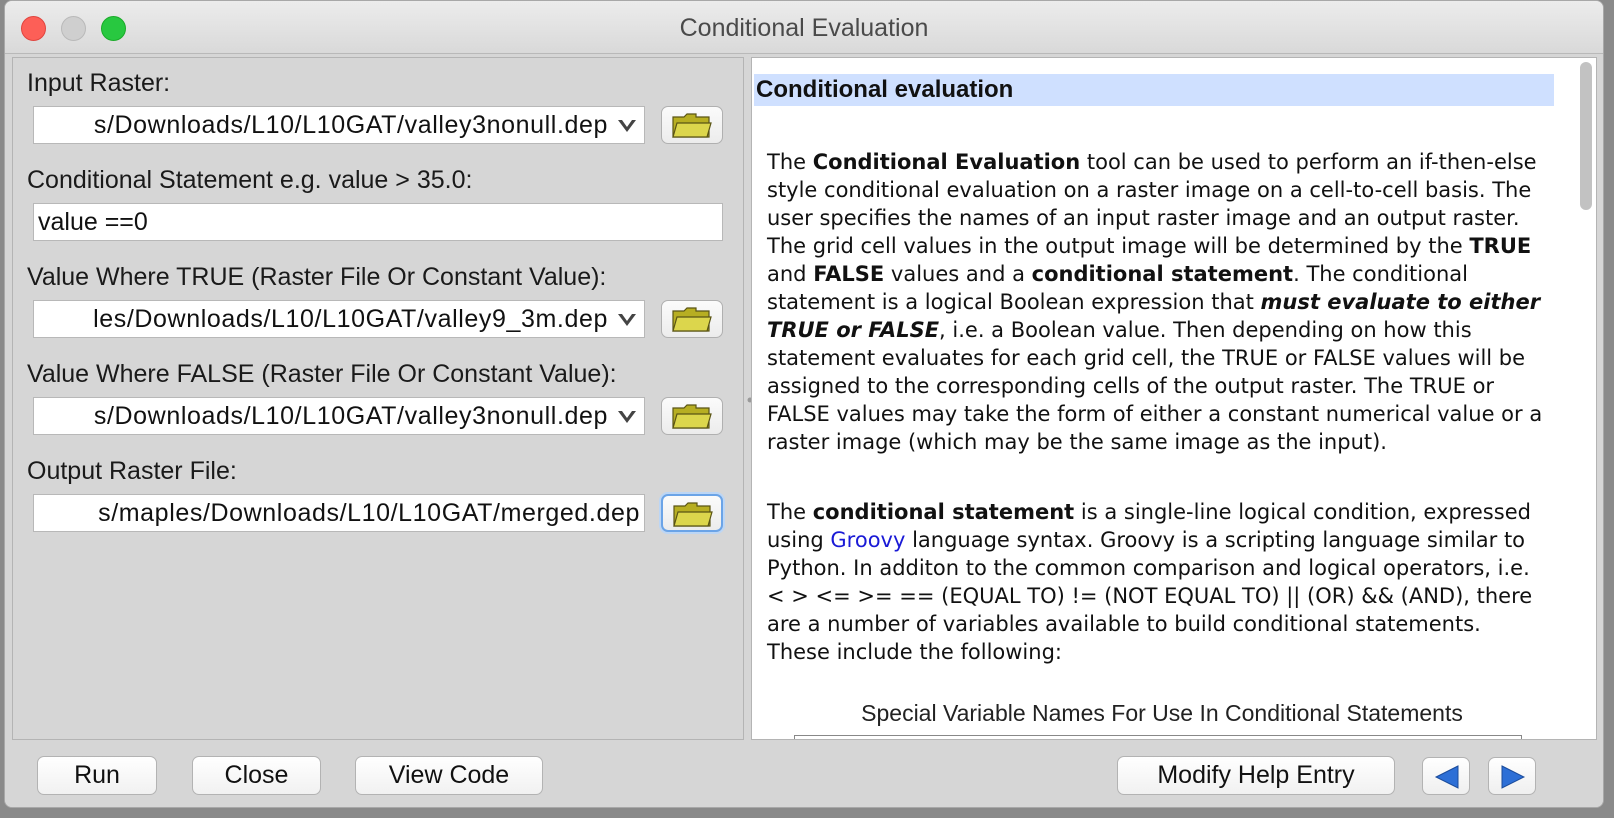 The width and height of the screenshot is (1614, 818). I want to click on conditional-statement-label: Conditional Statement e.g. value > 35.0:, so click(250, 180).